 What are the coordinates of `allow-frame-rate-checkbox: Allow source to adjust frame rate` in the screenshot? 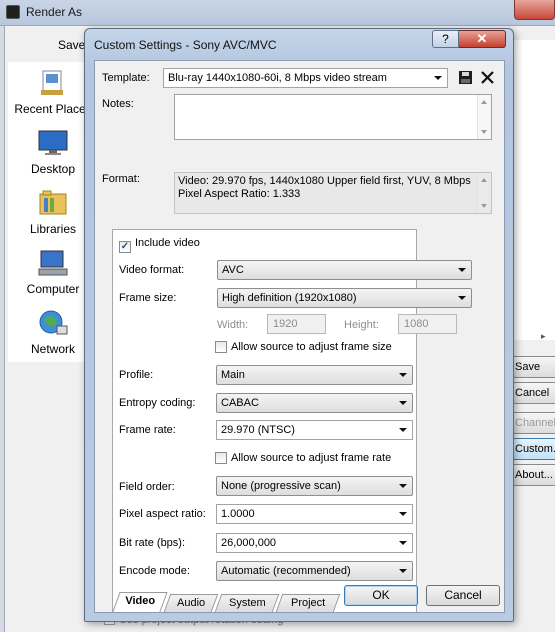 It's located at (303, 458).